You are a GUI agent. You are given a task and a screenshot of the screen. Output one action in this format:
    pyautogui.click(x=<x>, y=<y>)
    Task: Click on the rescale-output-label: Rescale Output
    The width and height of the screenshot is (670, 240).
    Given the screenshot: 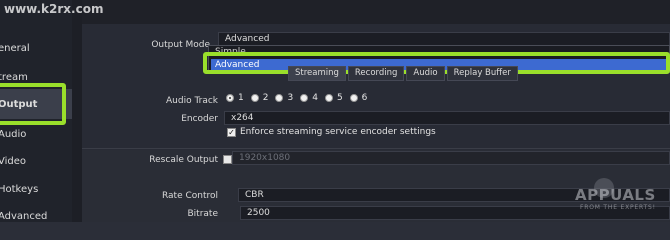 What is the action you would take?
    pyautogui.click(x=183, y=160)
    